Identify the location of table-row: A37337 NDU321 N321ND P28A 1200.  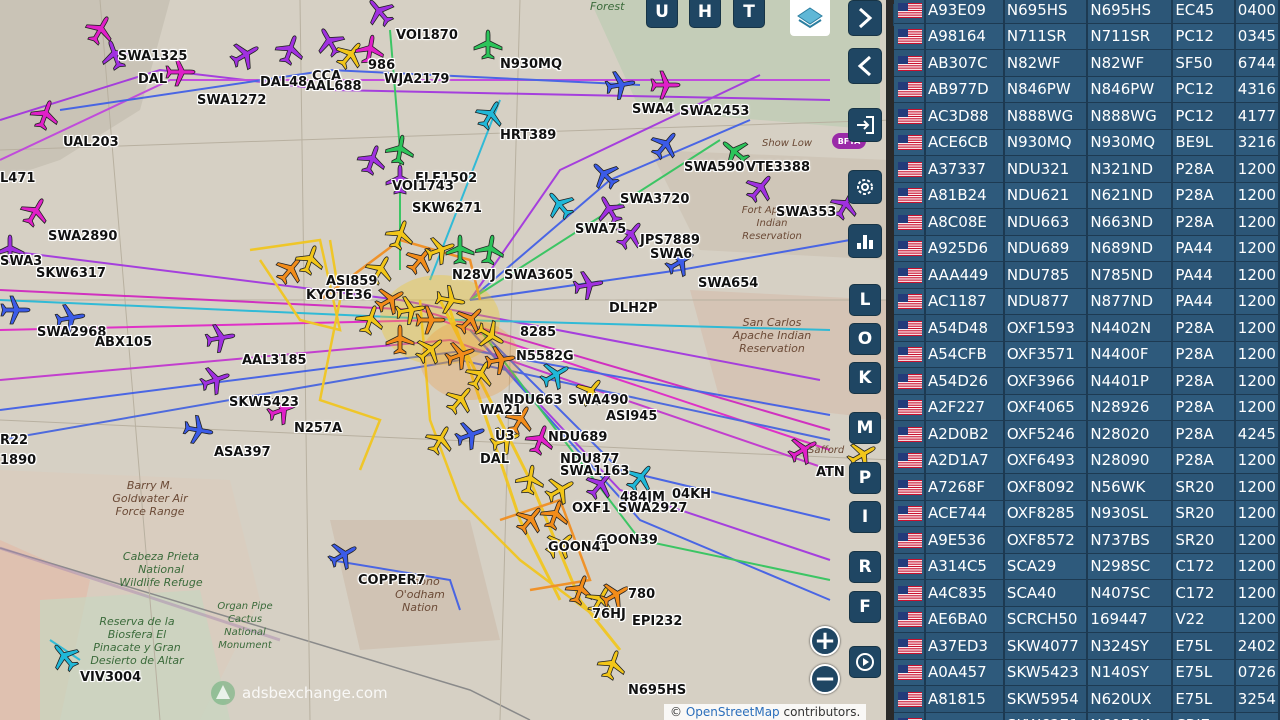
(1087, 169).